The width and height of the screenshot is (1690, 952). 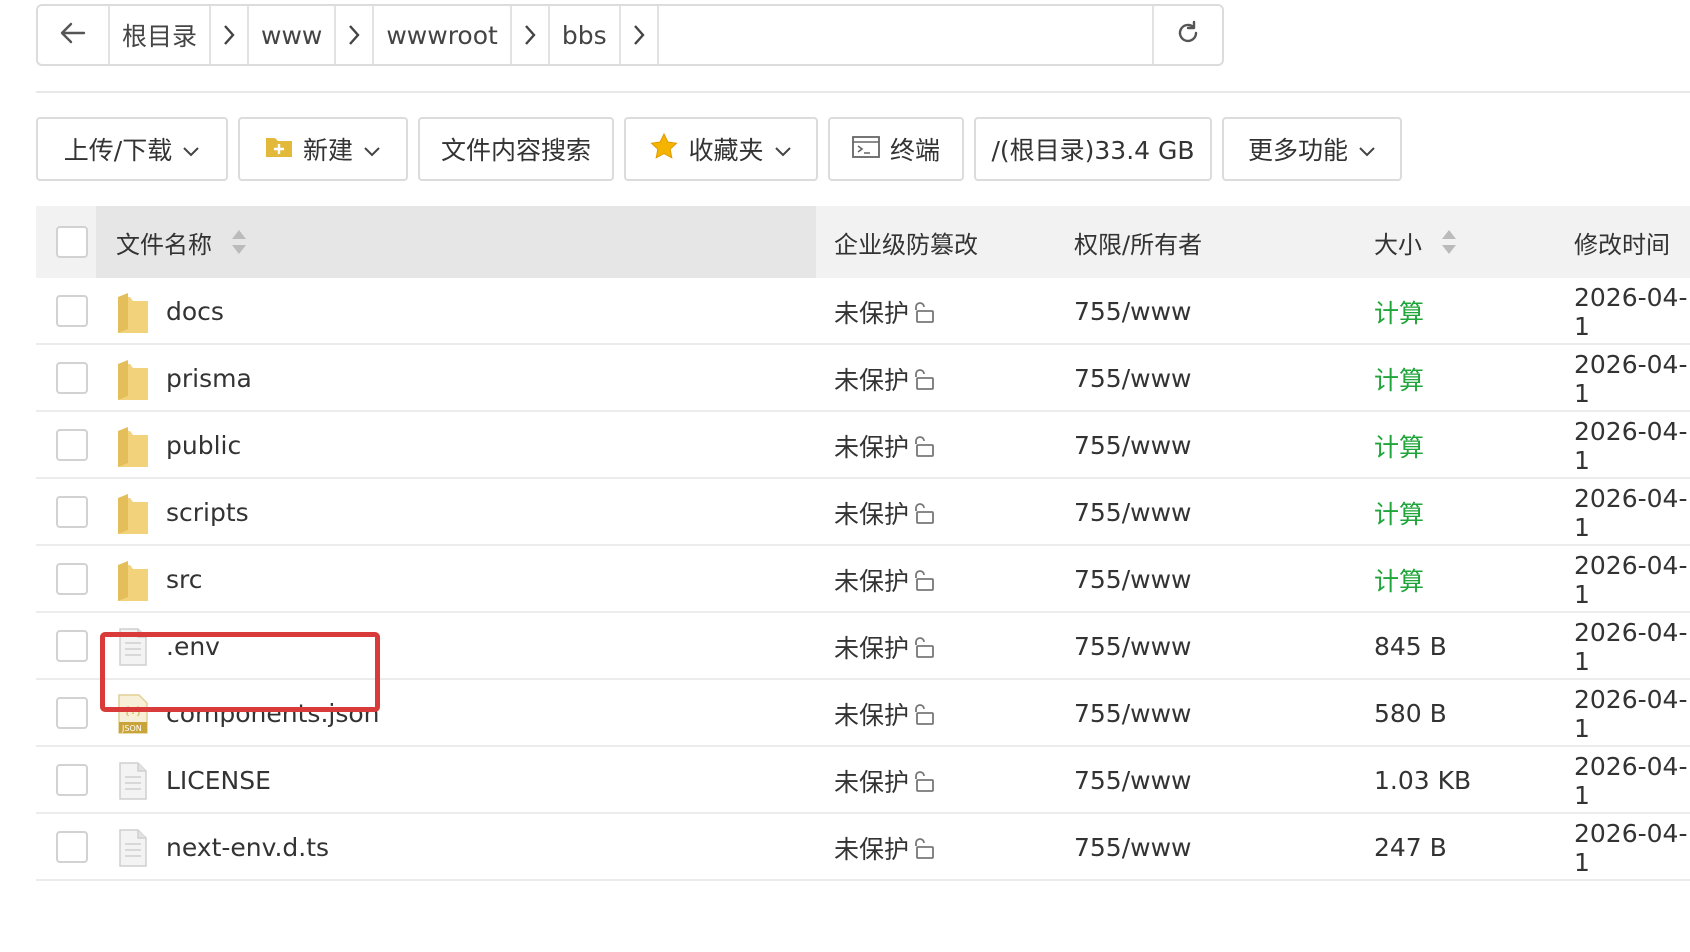 I want to click on breadcrumb-item-root: 根目录, so click(x=180, y=35).